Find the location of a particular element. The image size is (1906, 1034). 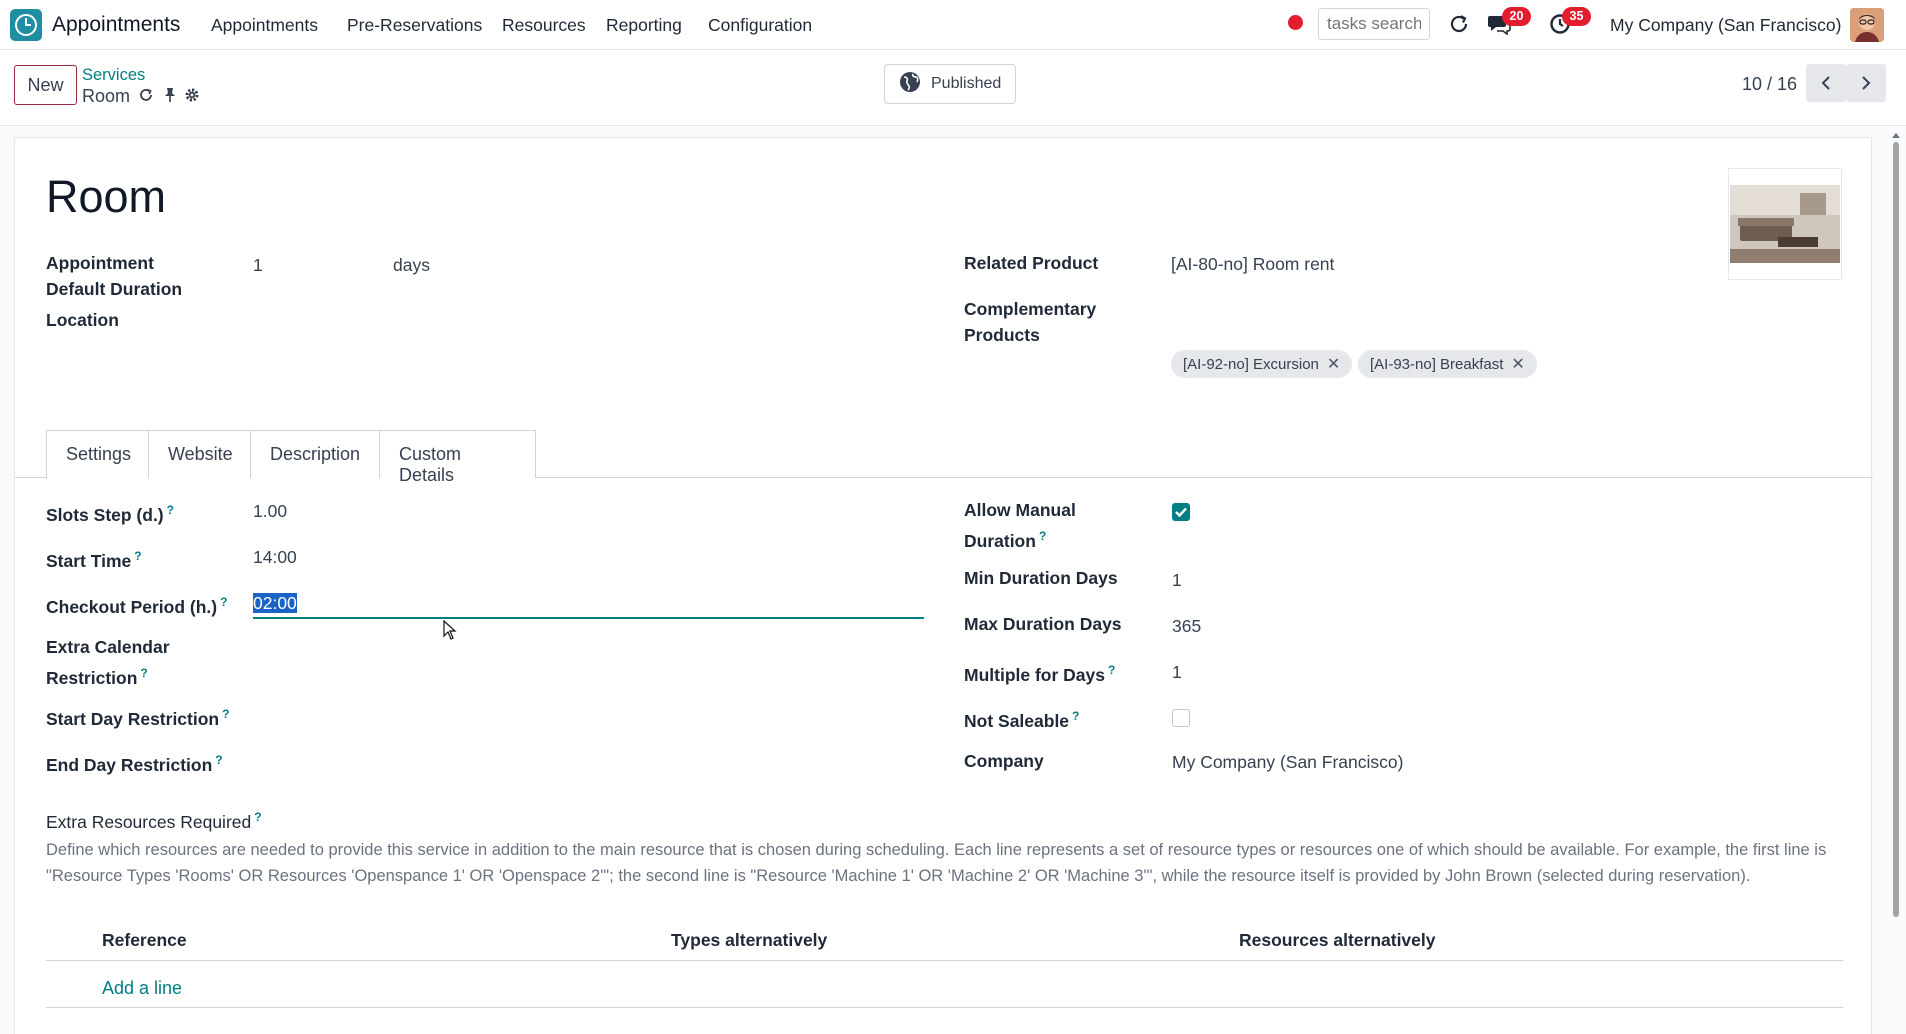

complementary-tag-excursion: [AI-92-no] Excursion ✕ is located at coordinates (1262, 364).